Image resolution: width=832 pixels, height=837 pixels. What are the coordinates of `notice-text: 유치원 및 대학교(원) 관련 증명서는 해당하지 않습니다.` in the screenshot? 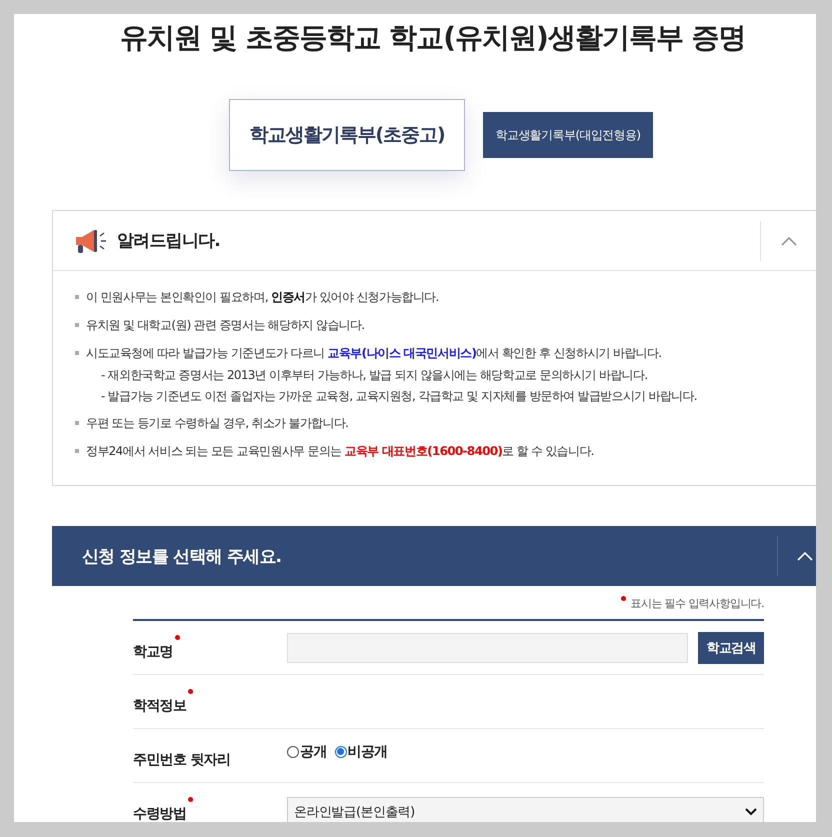 It's located at (225, 325).